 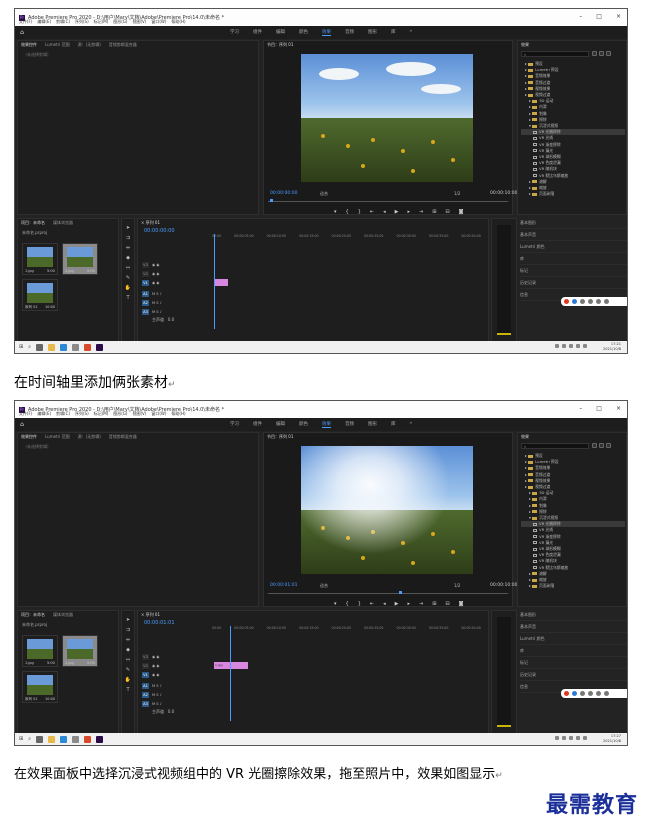 I want to click on project-item-1: 1.jpg 5:00, so click(x=40, y=259).